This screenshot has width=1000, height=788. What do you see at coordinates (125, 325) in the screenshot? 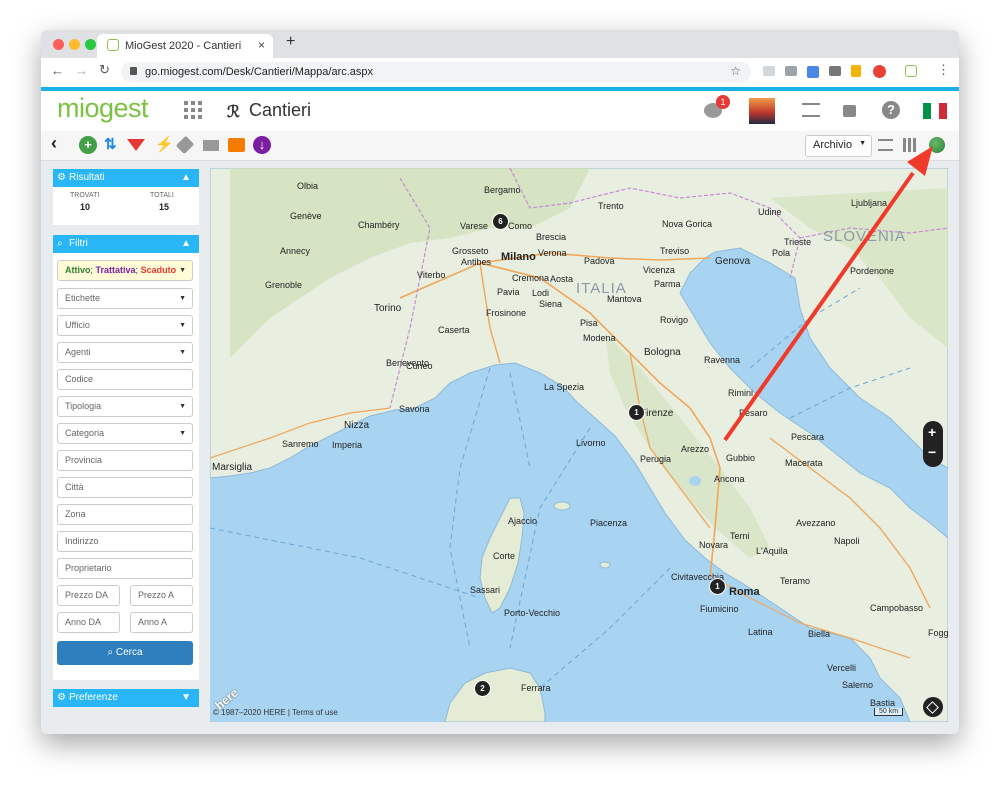
I see `ufficio-select: Ufficio ▼` at bounding box center [125, 325].